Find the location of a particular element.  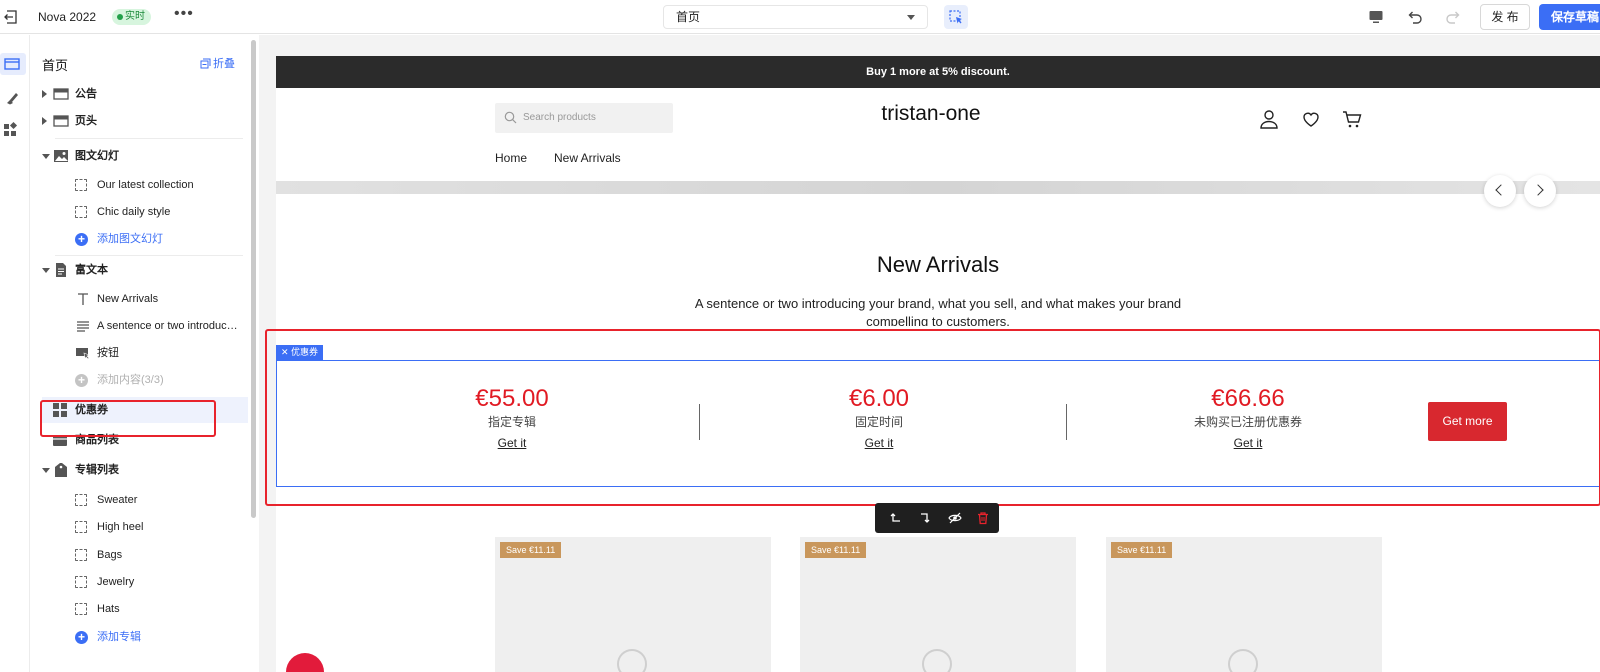

cart-icon is located at coordinates (1352, 121).